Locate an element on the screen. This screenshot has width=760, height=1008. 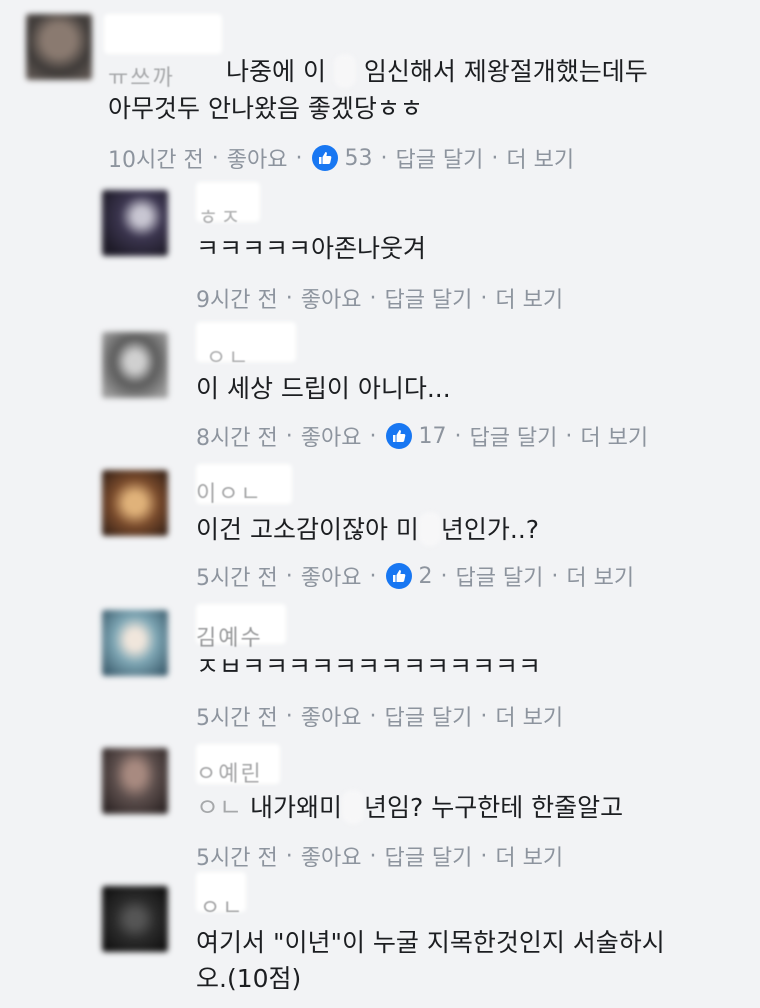
commenter-name-fragment: ㅎㅈ is located at coordinates (220, 218).